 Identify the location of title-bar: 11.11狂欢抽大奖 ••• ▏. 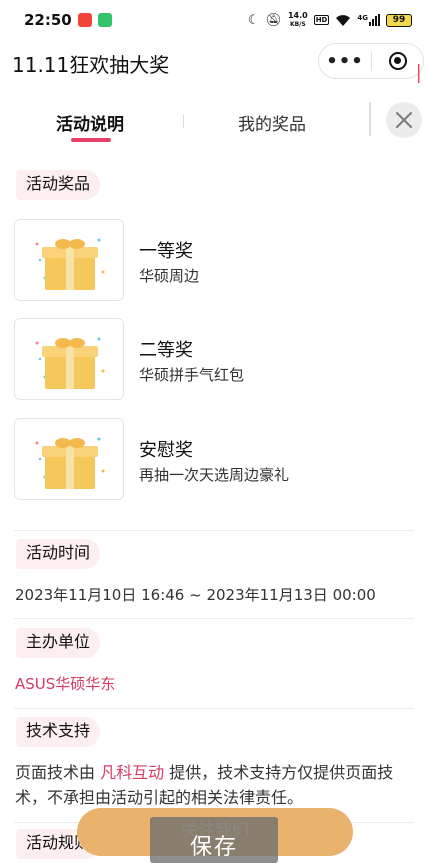
(213, 62).